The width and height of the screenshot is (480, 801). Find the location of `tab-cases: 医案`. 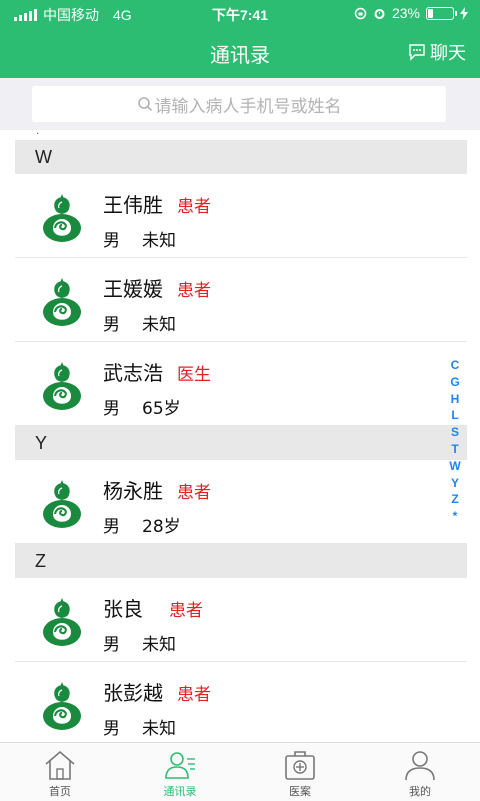

tab-cases: 医案 is located at coordinates (300, 772).